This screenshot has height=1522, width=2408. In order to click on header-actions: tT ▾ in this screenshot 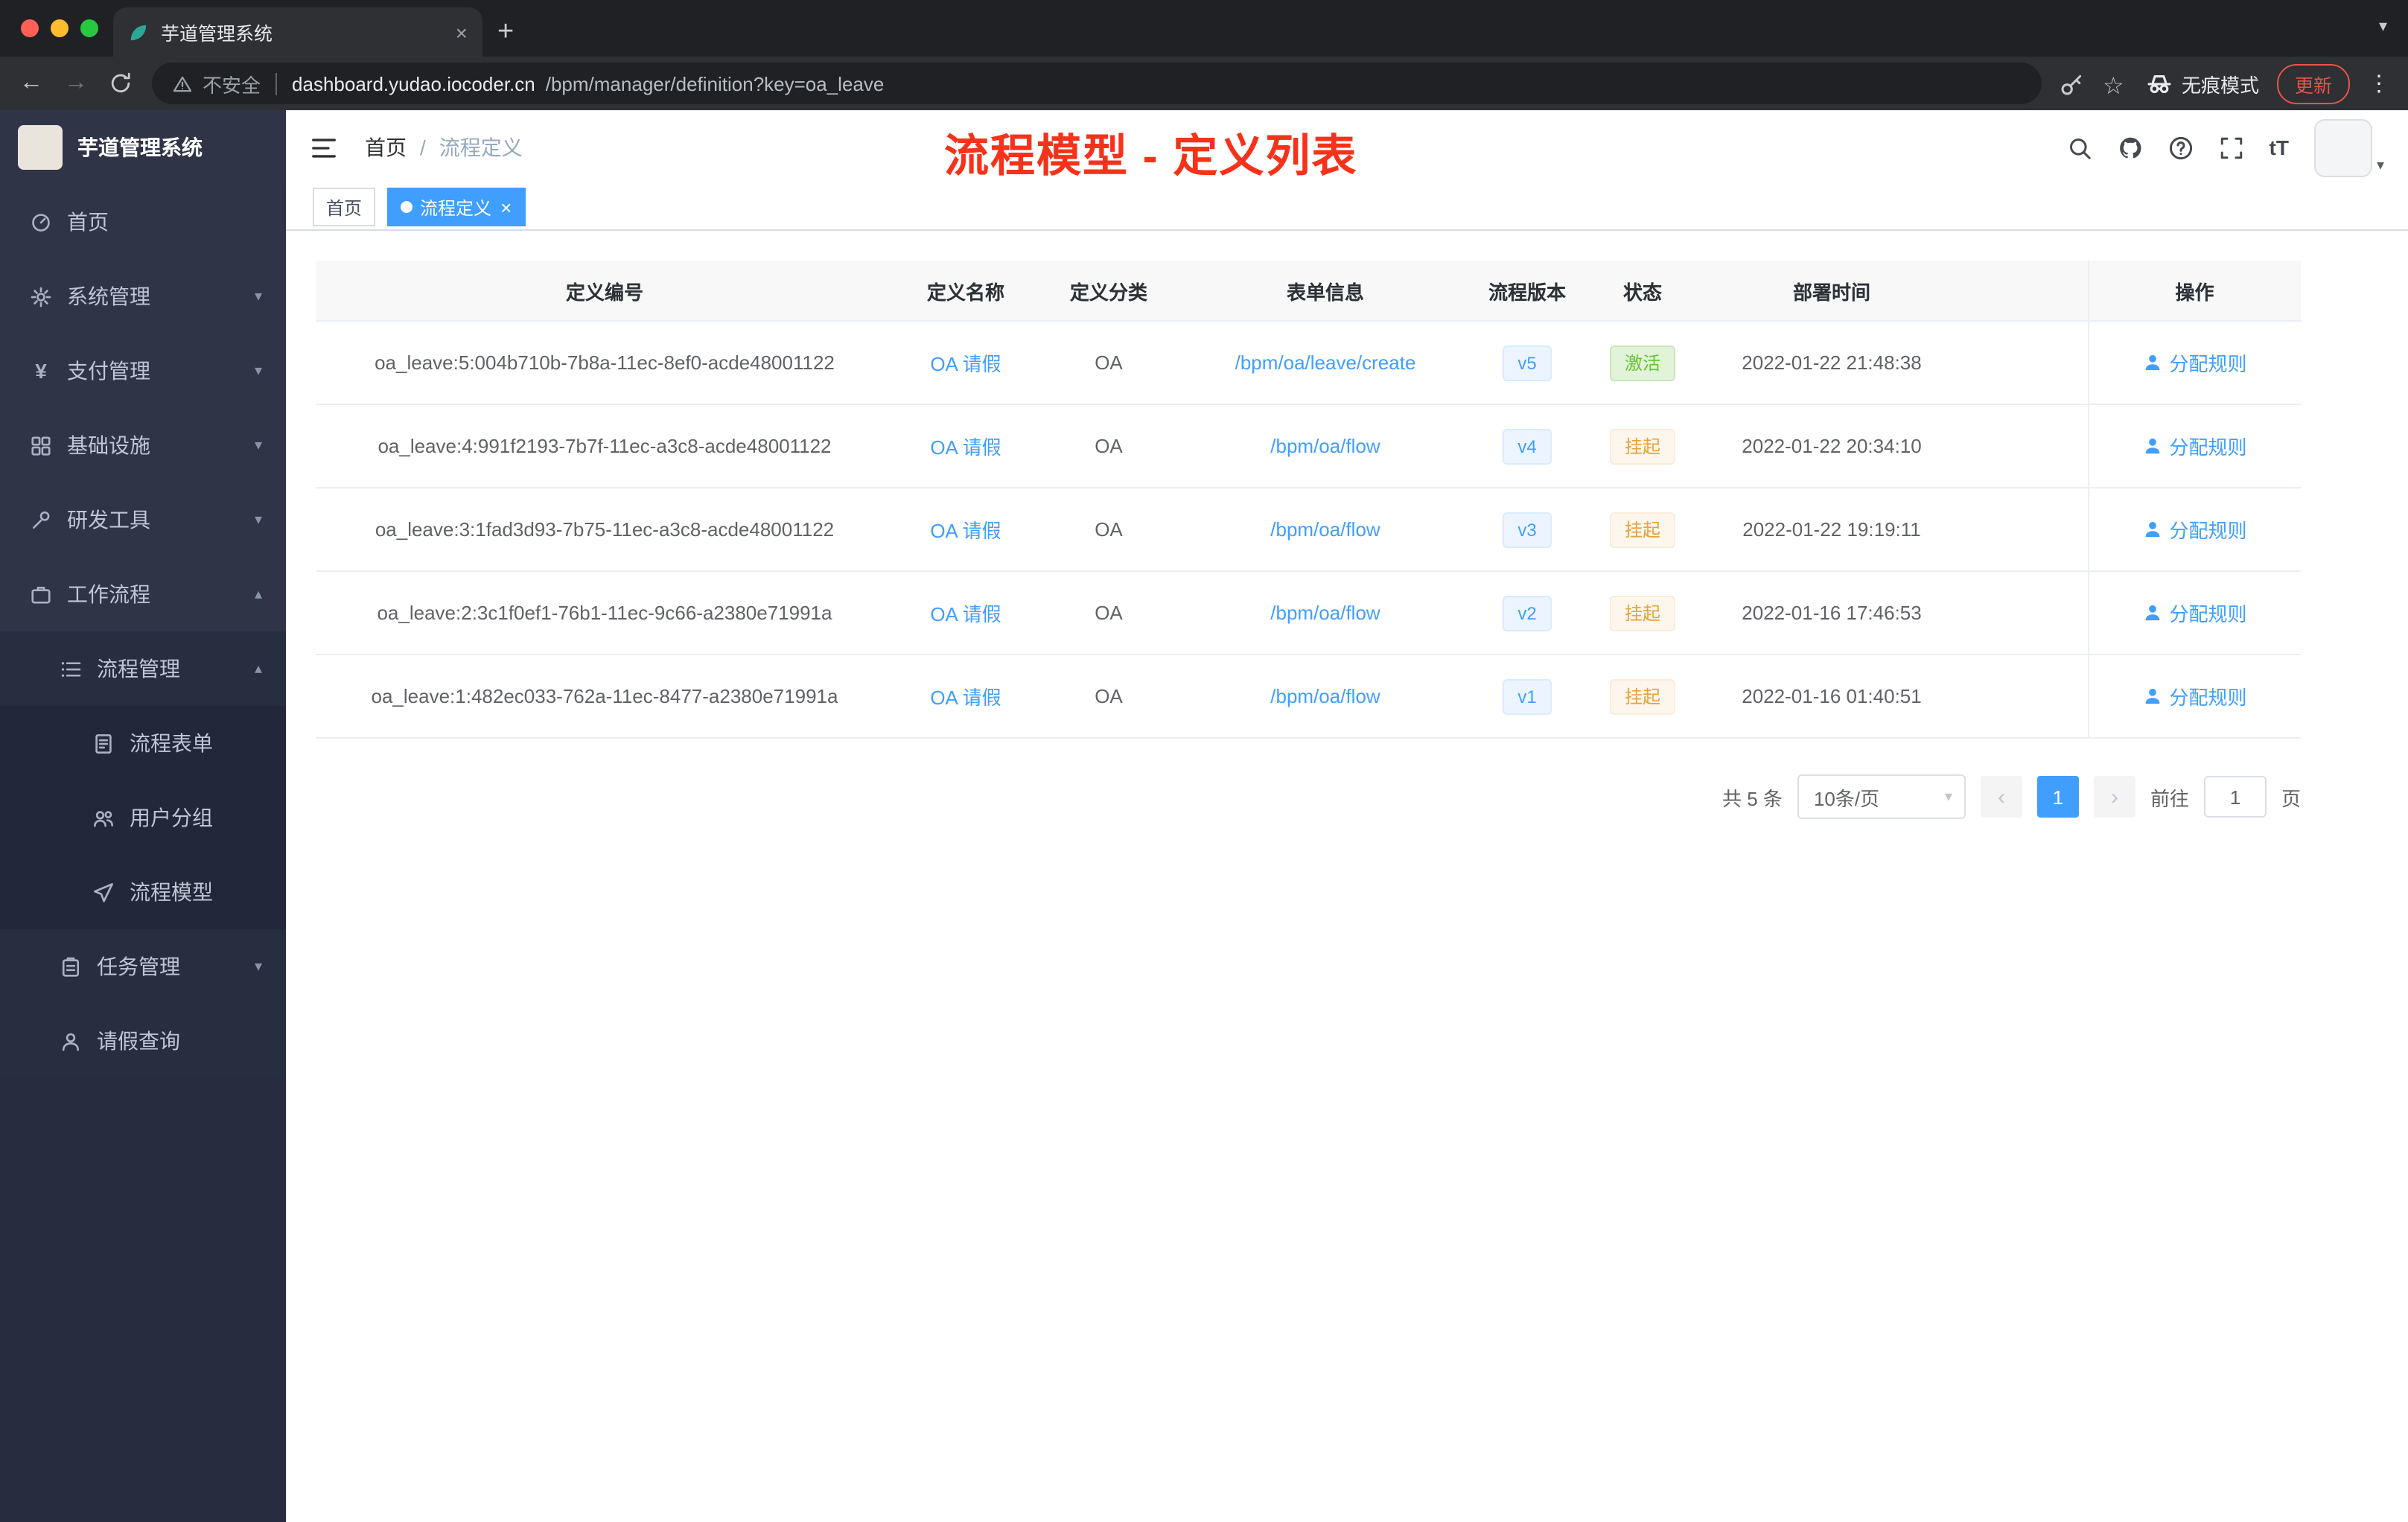, I will do `click(2225, 147)`.